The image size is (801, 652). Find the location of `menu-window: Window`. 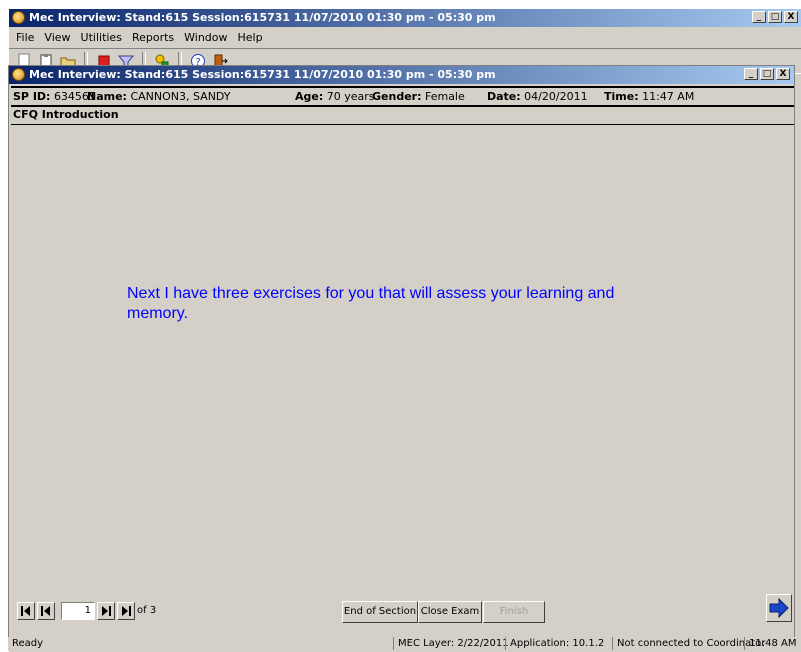

menu-window: Window is located at coordinates (205, 37).